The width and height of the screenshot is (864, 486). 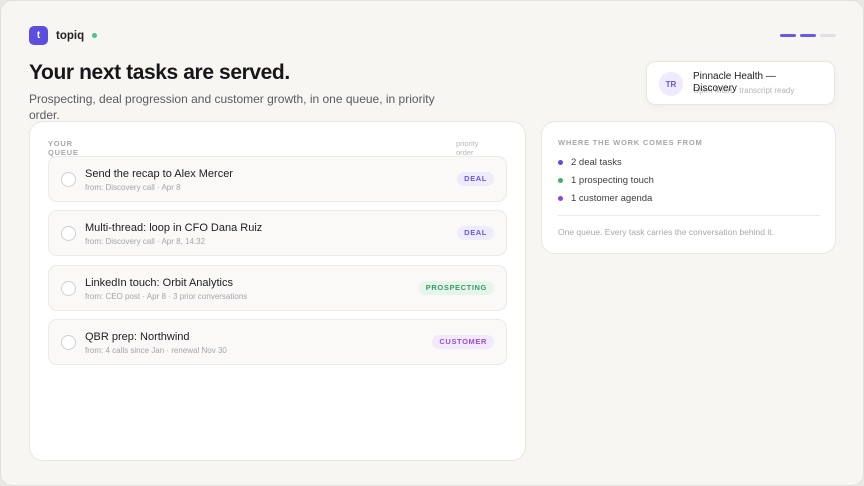 What do you see at coordinates (156, 350) in the screenshot?
I see `task-meta: from: 4 calls since Jan · renewal Nov 30` at bounding box center [156, 350].